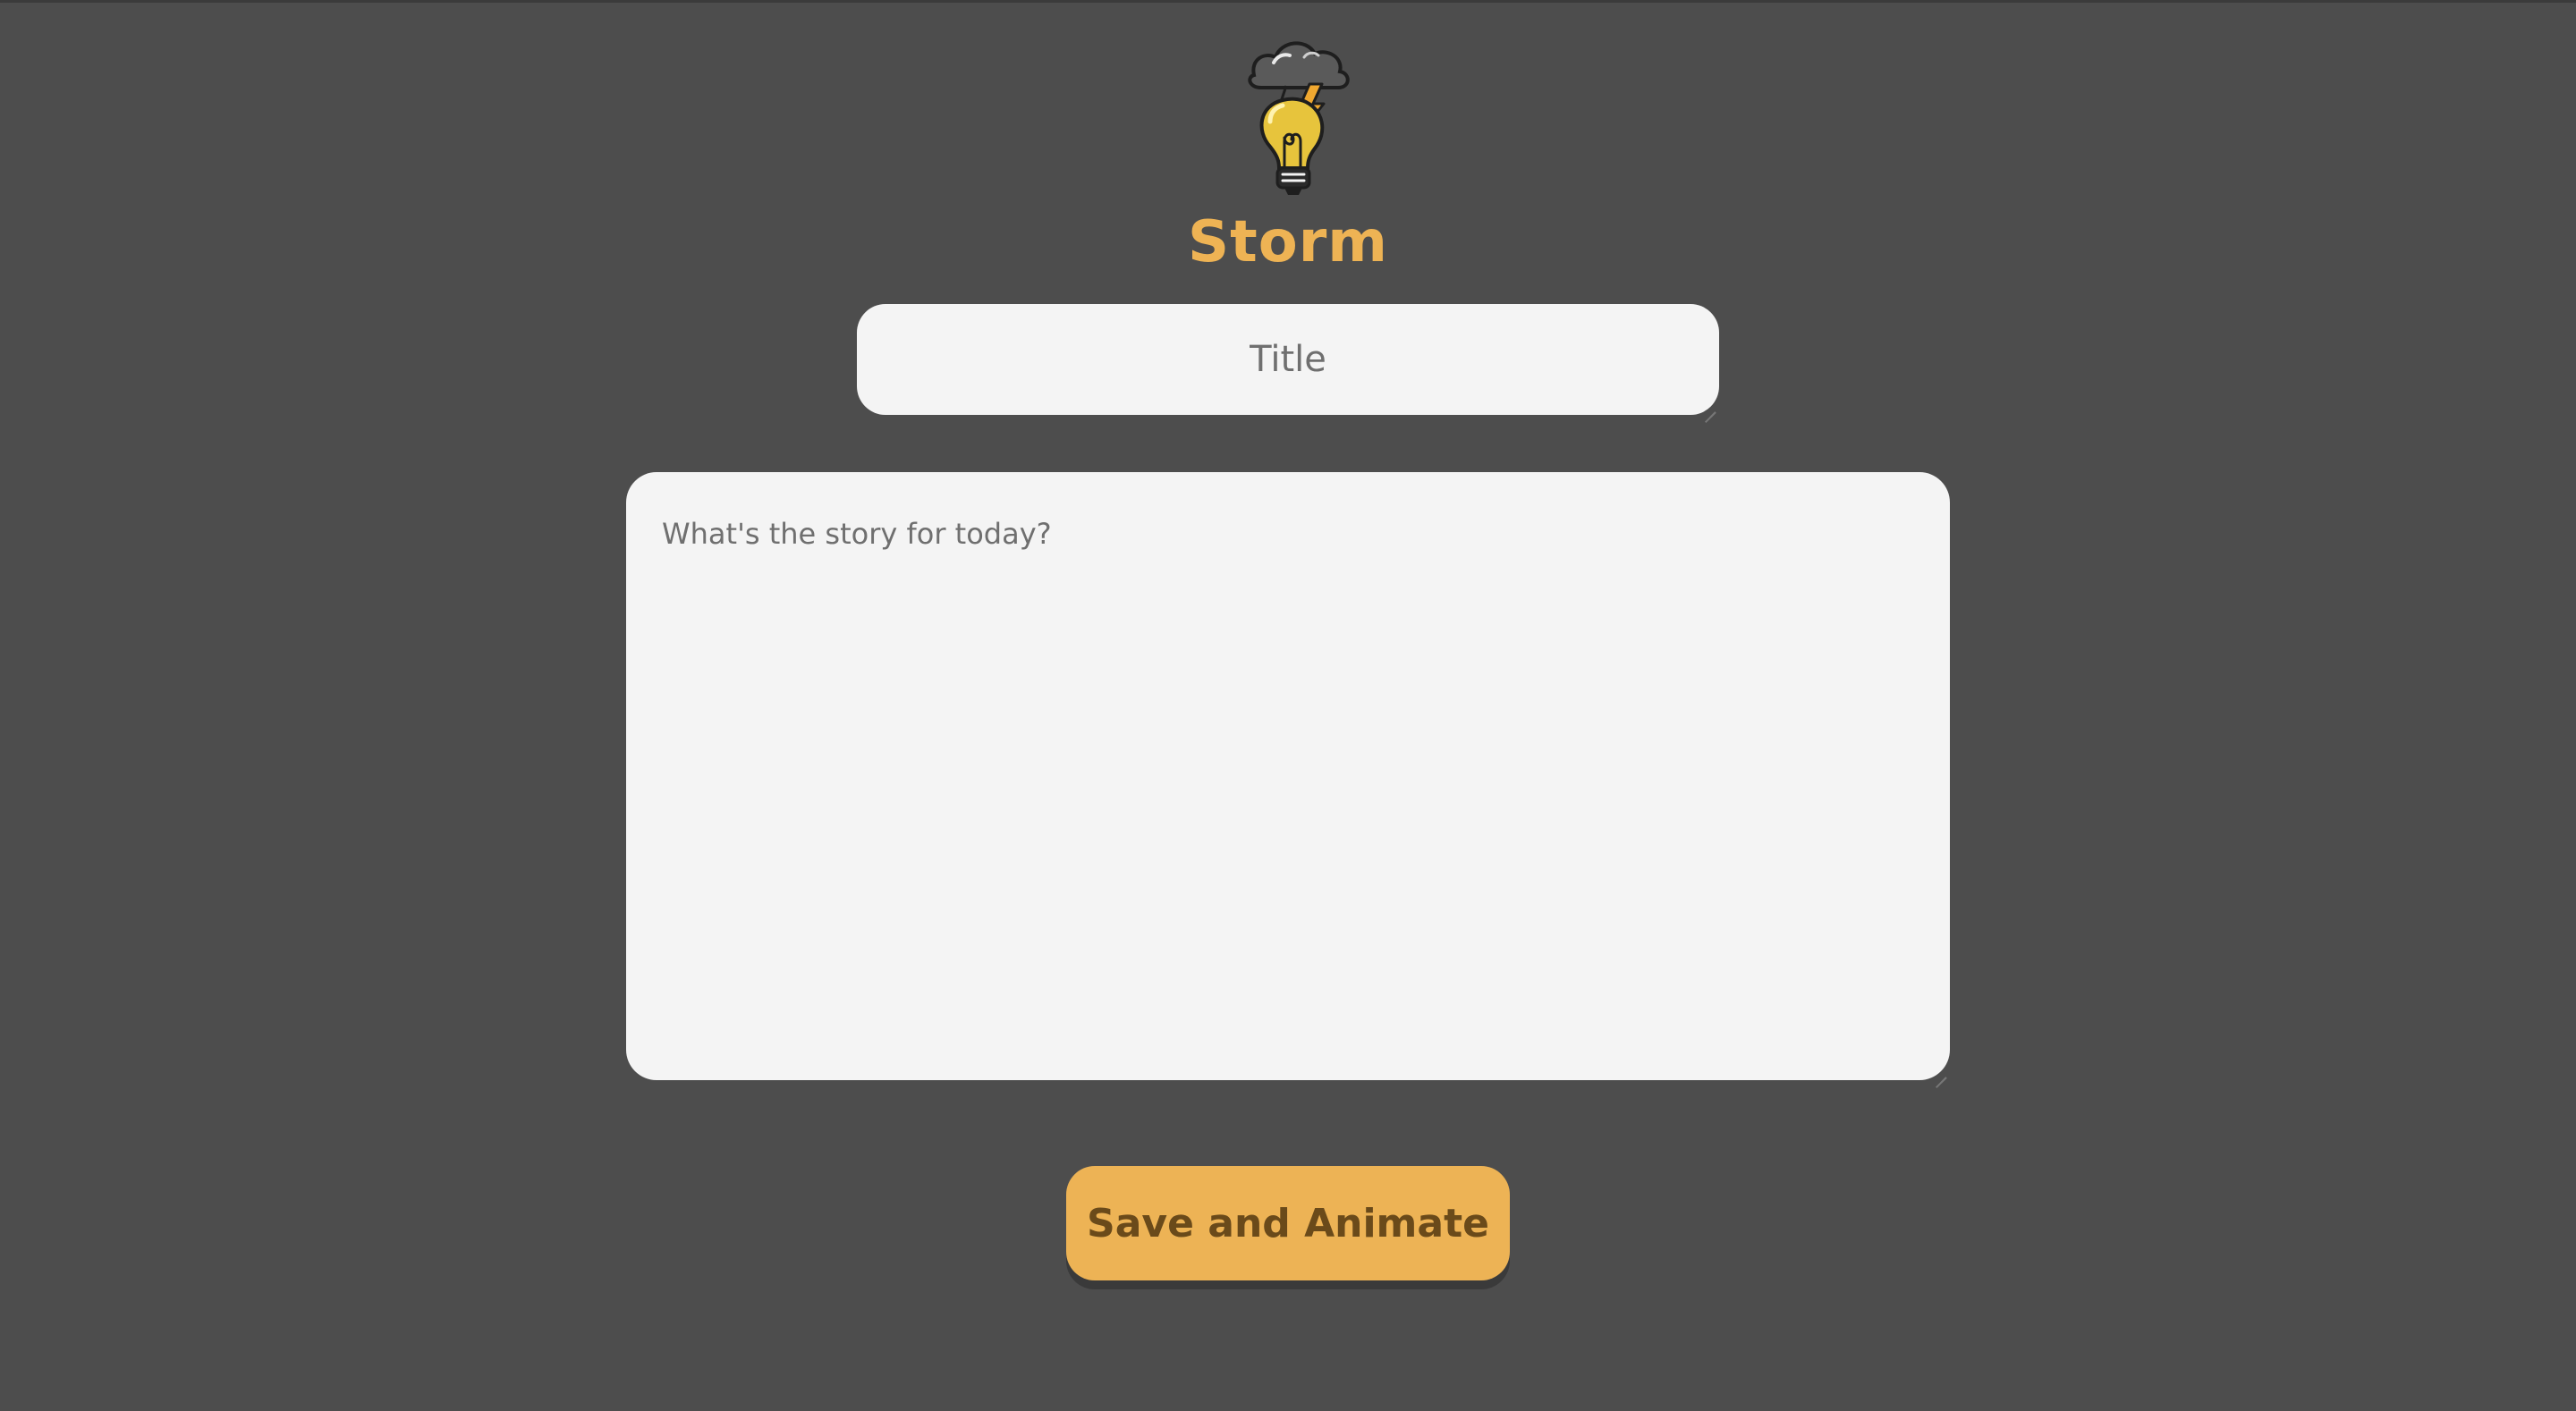 This screenshot has height=1411, width=2576. Describe the element at coordinates (1292, 146) in the screenshot. I see `lightbulb-shape` at that location.